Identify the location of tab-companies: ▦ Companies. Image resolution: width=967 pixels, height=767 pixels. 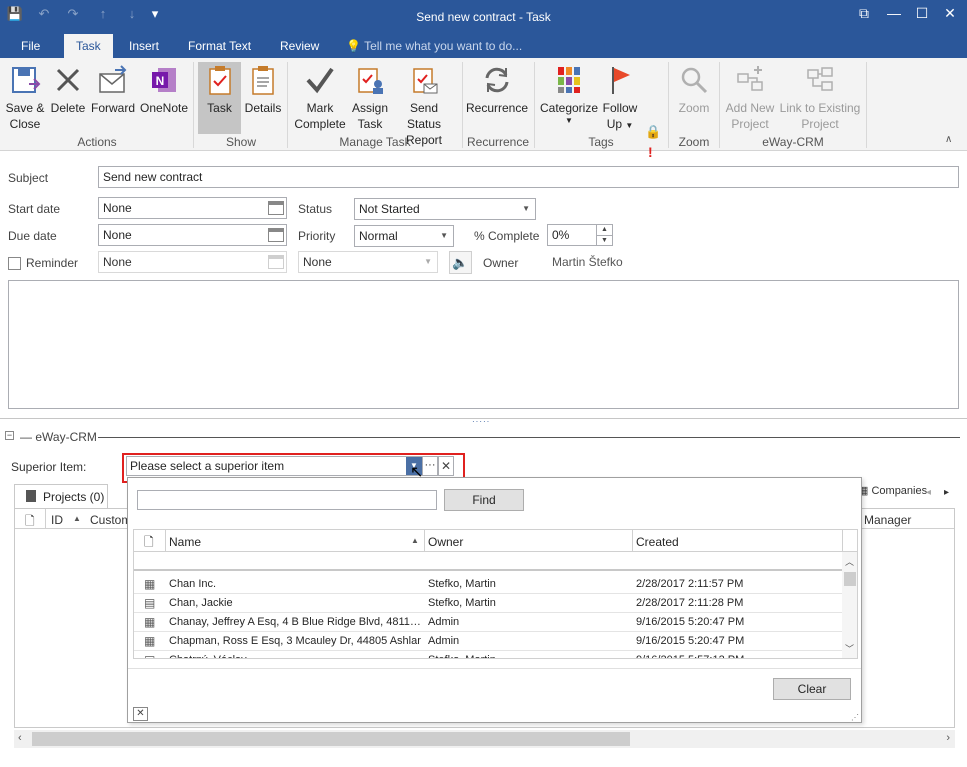
(893, 496).